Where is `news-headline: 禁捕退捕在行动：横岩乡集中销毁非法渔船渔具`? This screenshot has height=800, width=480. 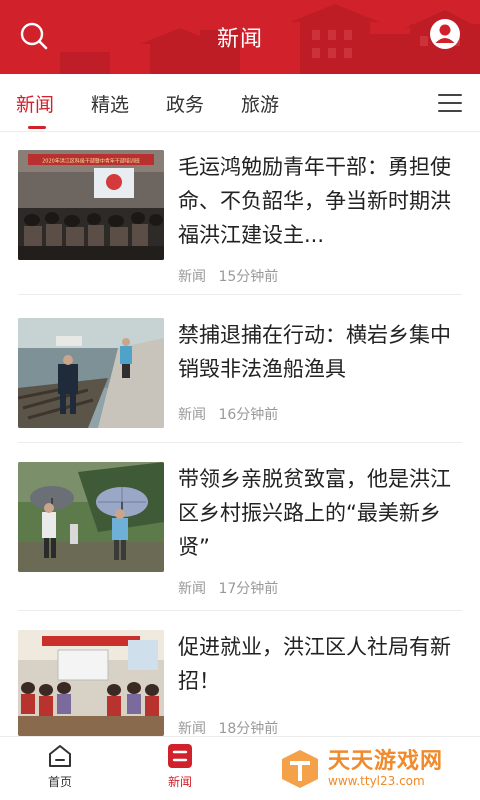 news-headline: 禁捕退捕在行动：横岩乡集中销毁非法渔船渔具 is located at coordinates (320, 352).